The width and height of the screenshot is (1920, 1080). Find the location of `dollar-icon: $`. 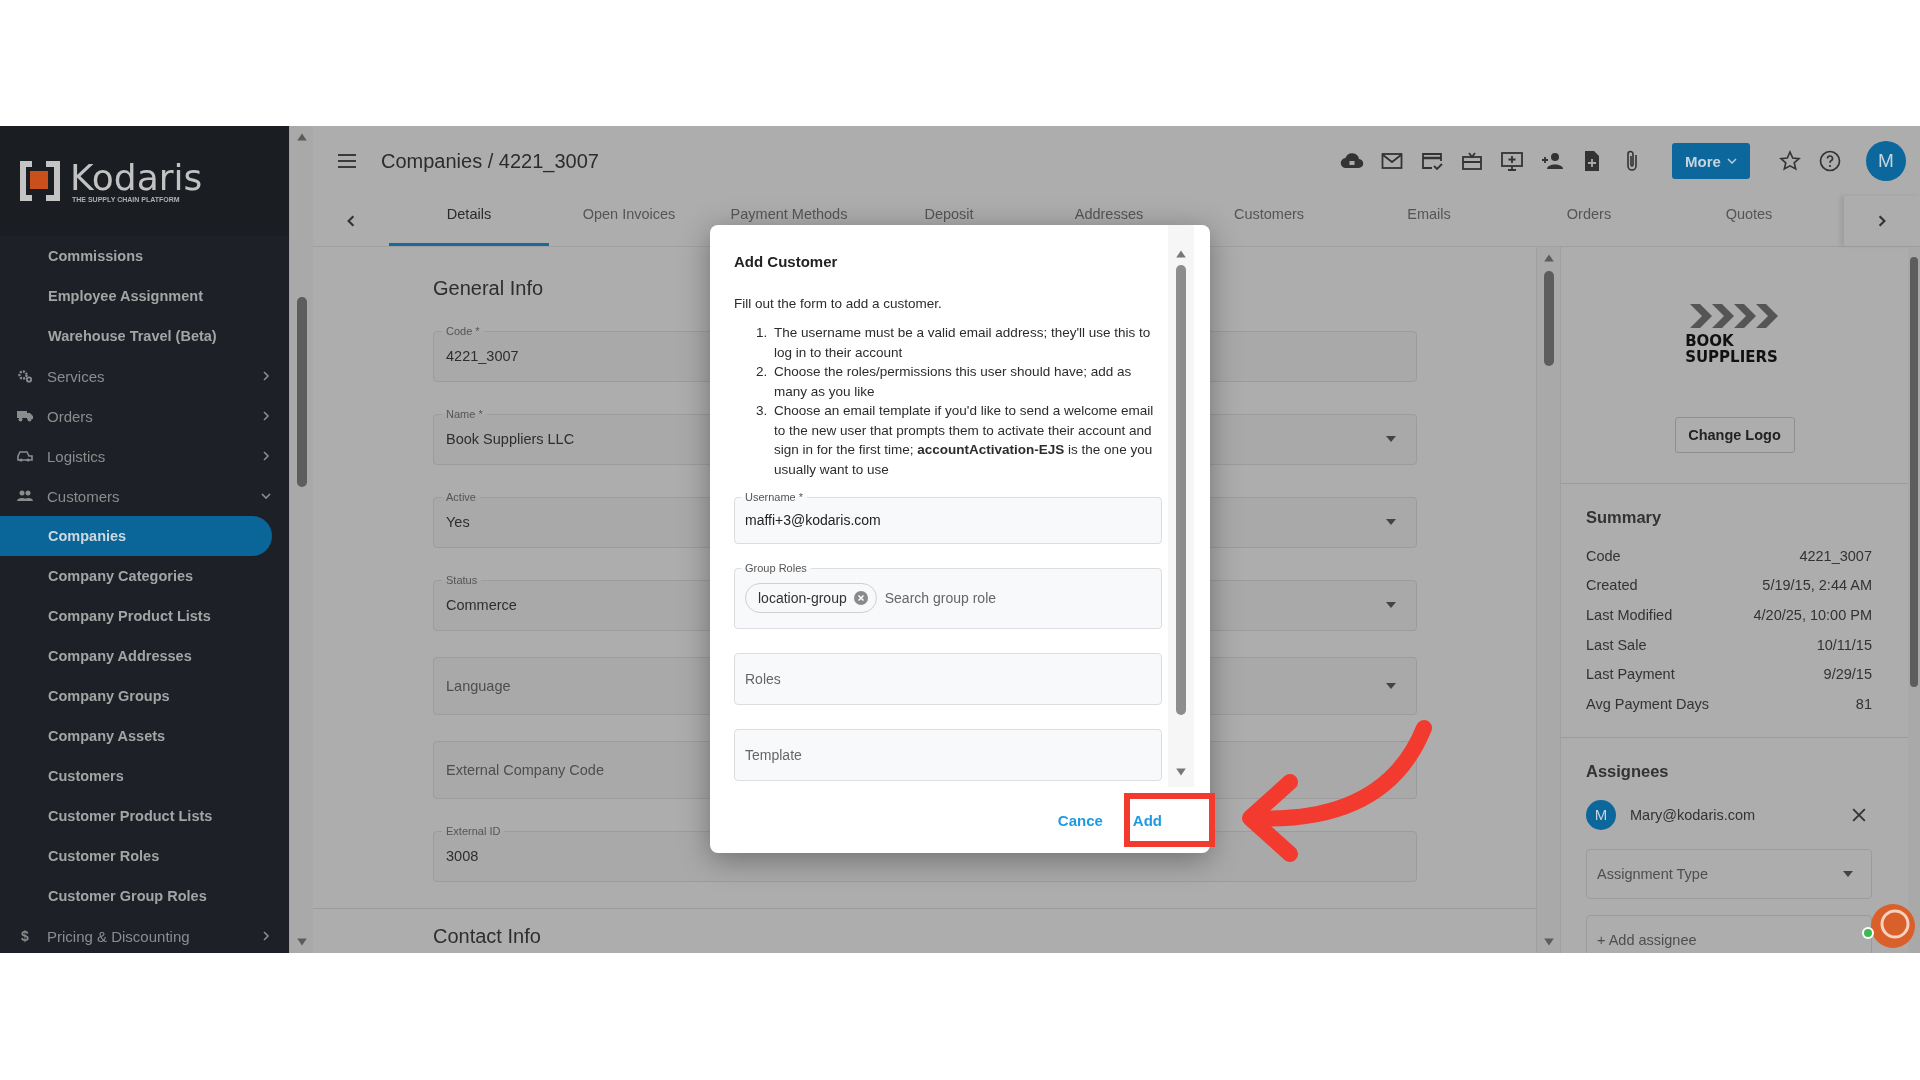

dollar-icon: $ is located at coordinates (25, 936).